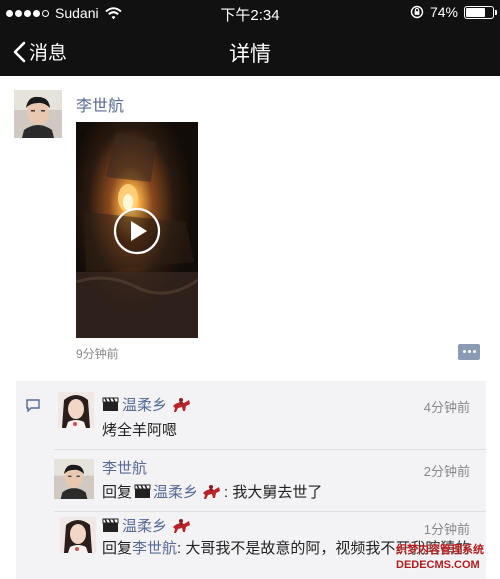  What do you see at coordinates (33, 405) in the screenshot?
I see `comment-bubble-icon` at bounding box center [33, 405].